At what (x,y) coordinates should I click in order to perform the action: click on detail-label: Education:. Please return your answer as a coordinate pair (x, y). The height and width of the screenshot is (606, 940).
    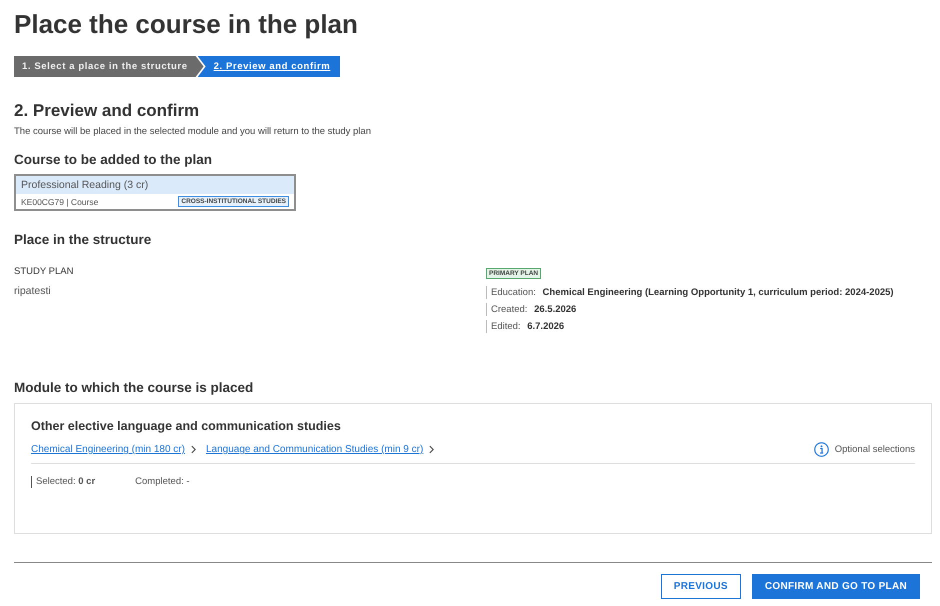
    Looking at the image, I should click on (513, 292).